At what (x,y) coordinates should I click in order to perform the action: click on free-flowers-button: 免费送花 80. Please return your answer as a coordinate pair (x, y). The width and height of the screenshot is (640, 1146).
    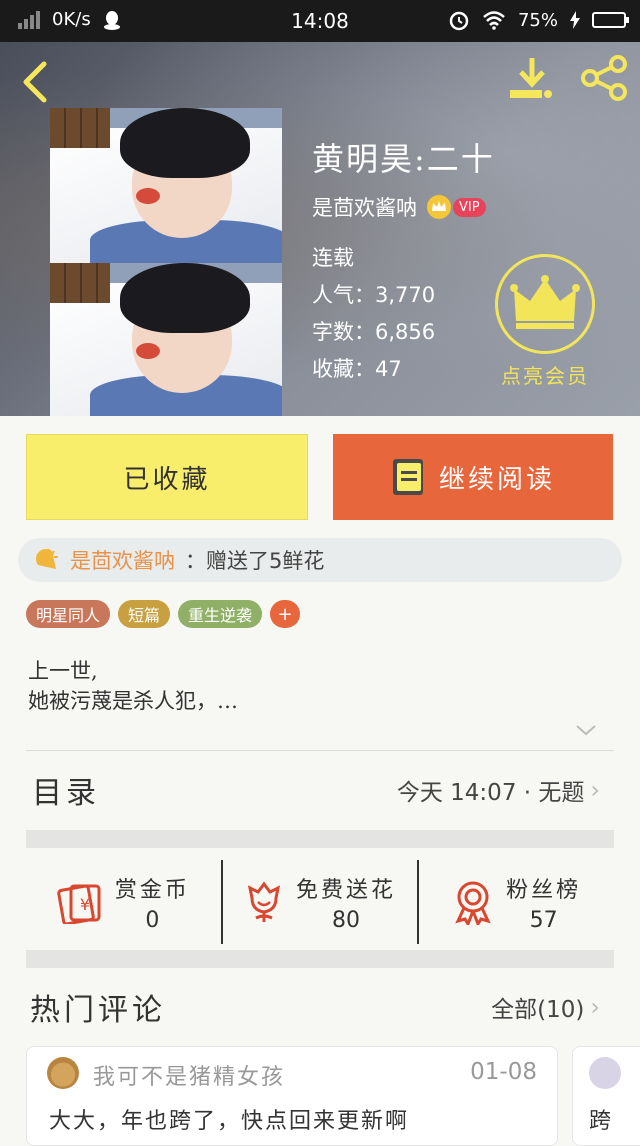
    Looking at the image, I should click on (321, 902).